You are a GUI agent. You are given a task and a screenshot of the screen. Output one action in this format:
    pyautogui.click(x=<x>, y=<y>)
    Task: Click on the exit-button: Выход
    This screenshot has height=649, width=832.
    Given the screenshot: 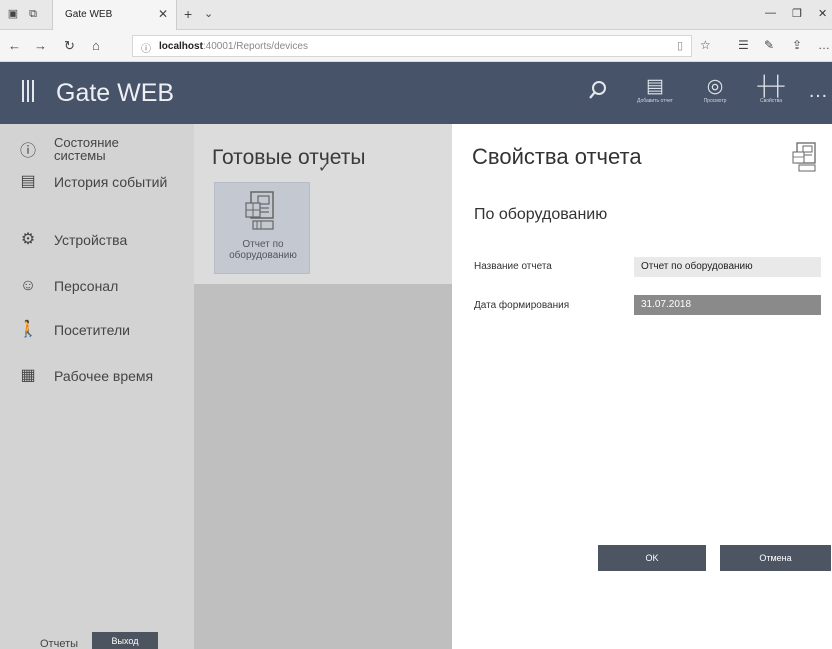 What is the action you would take?
    pyautogui.click(x=125, y=640)
    